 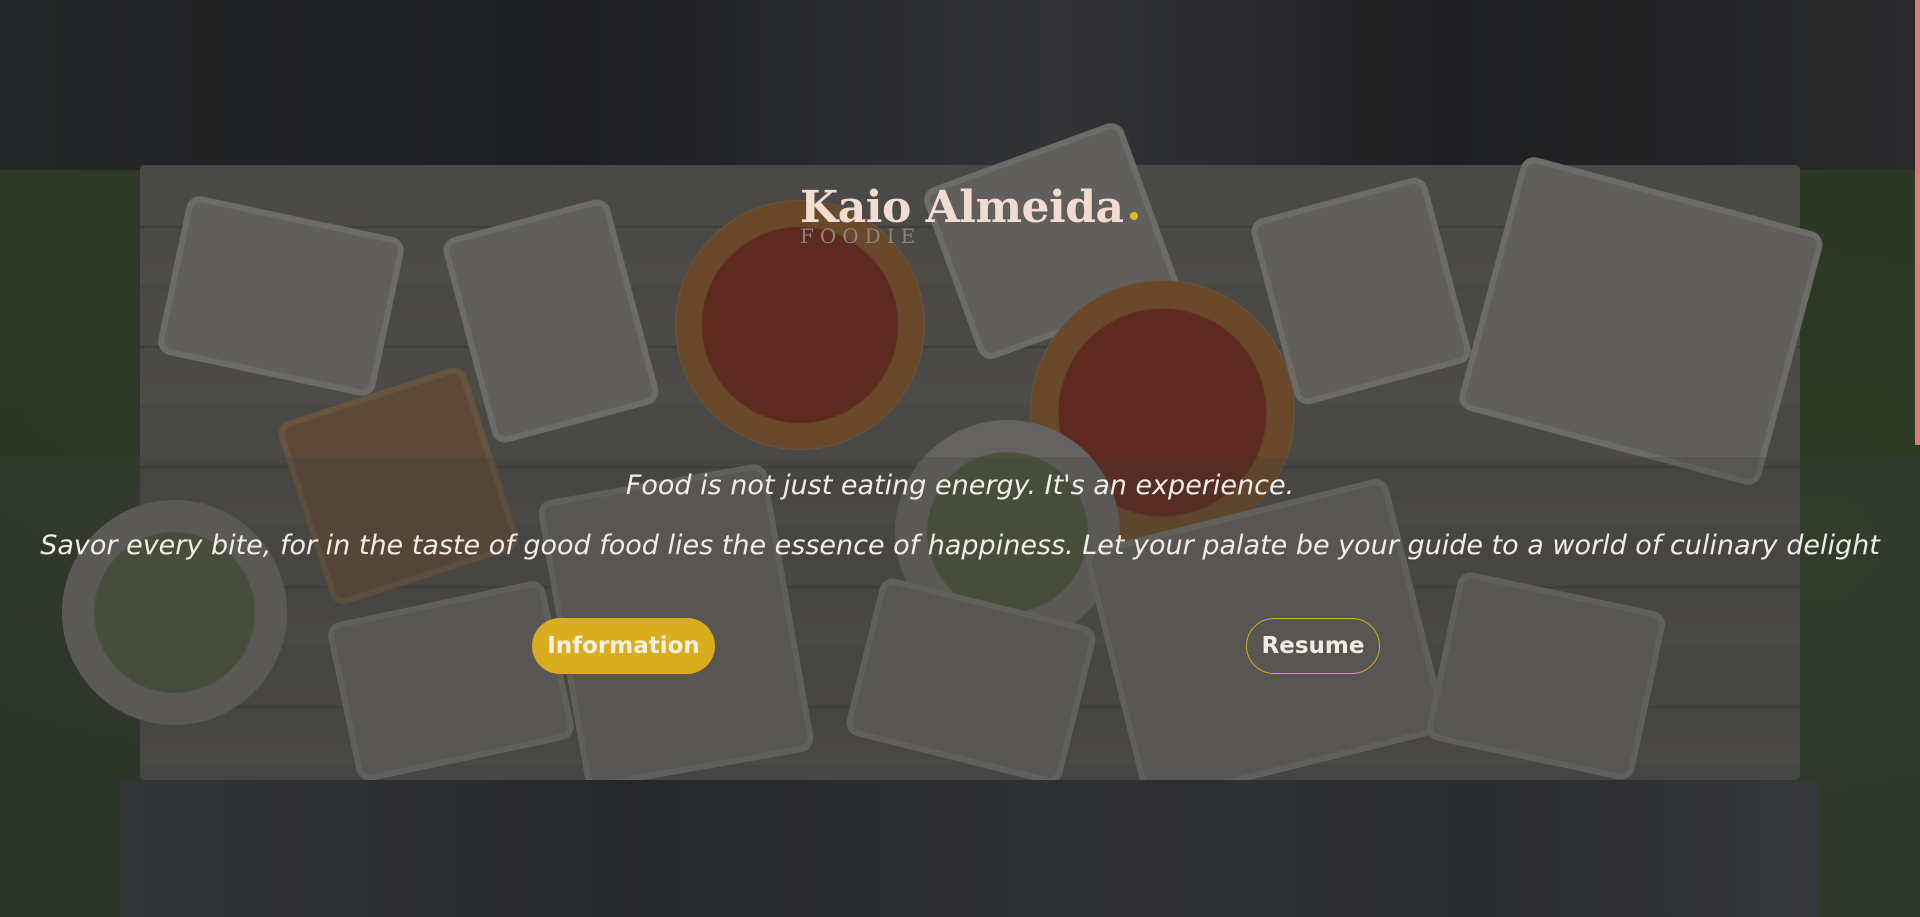 I want to click on brand-dot-icon, so click(x=1133, y=216).